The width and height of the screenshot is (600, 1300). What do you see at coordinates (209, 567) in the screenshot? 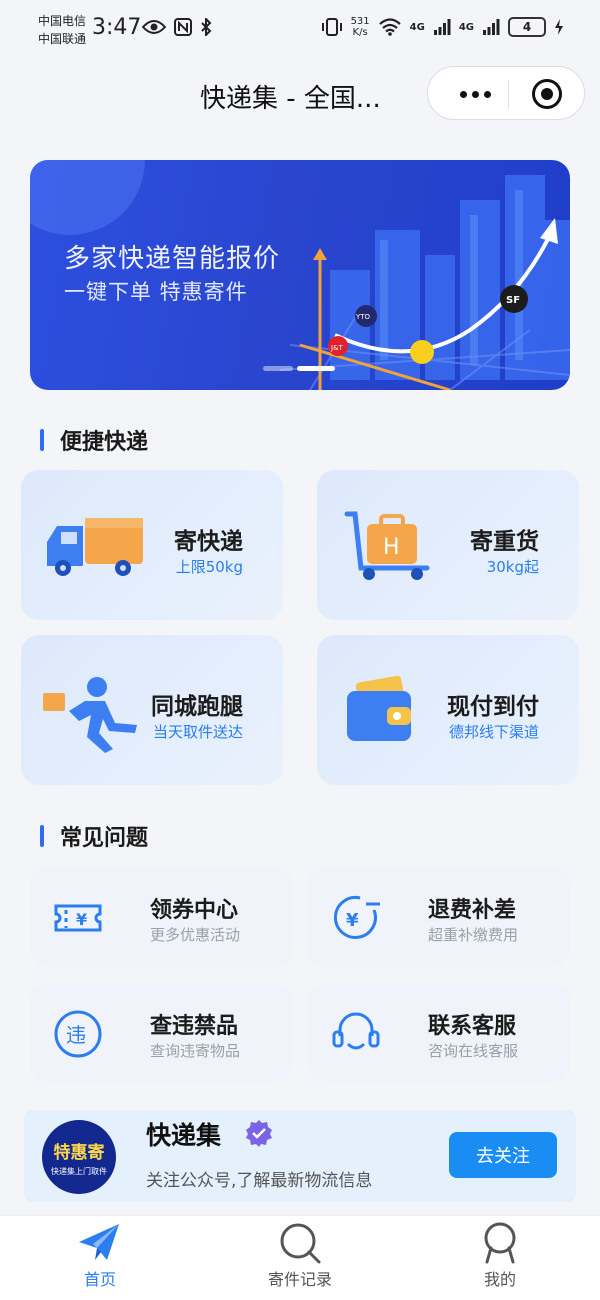
I see `service-subtitle: 上限50kg` at bounding box center [209, 567].